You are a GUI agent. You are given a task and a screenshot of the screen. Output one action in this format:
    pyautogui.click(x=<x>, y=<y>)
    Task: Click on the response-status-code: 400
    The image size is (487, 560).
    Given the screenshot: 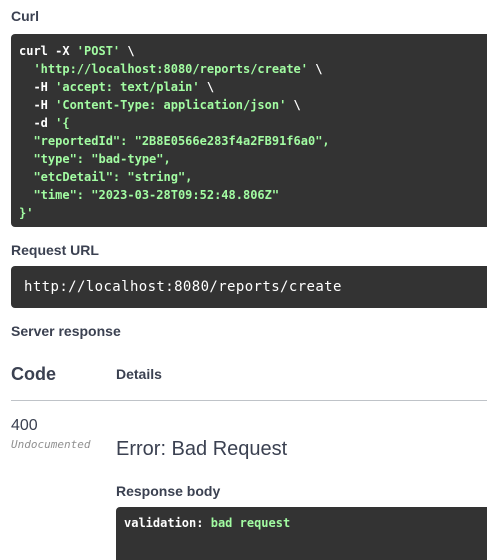 What is the action you would take?
    pyautogui.click(x=24, y=425)
    